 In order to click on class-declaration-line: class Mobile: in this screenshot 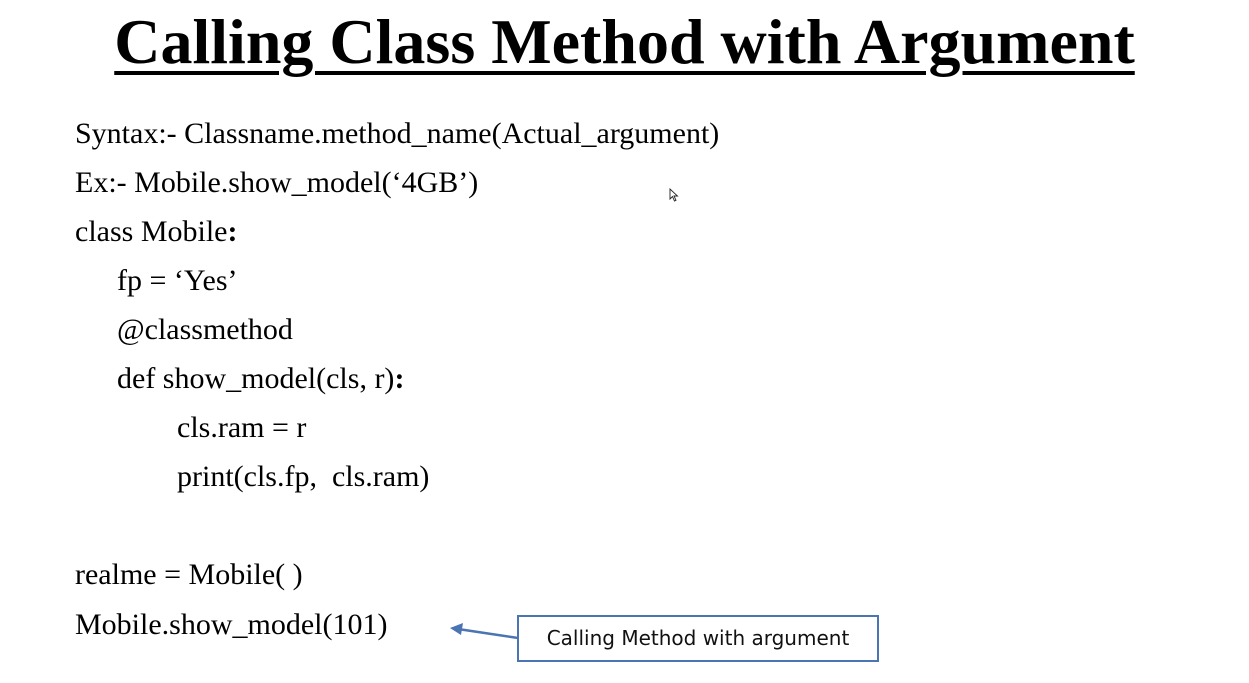, I will do `click(156, 232)`.